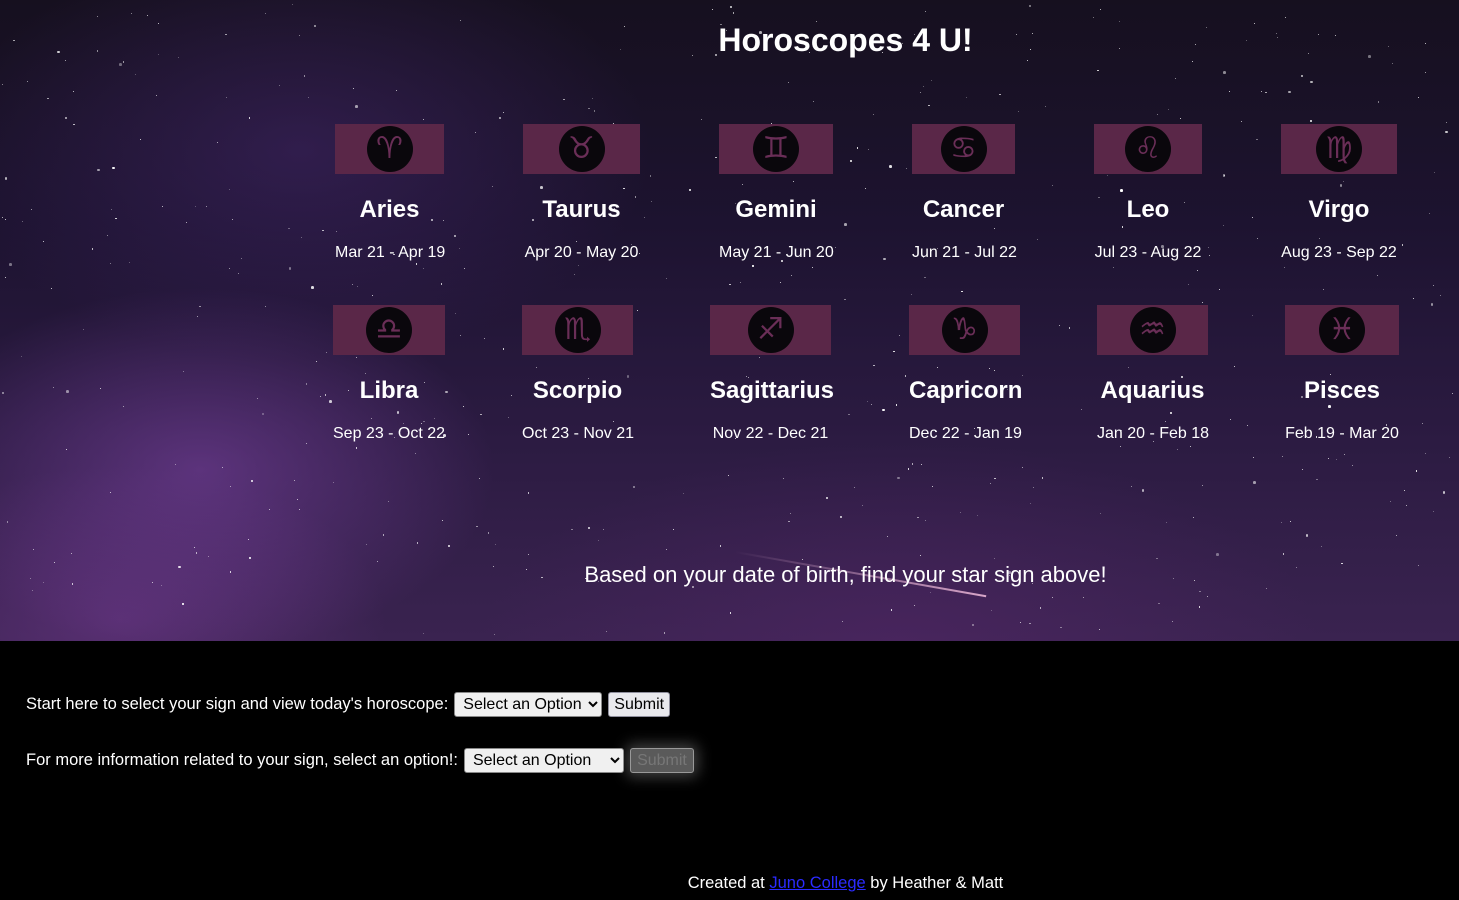 The width and height of the screenshot is (1459, 900). I want to click on footer-suffix: by Heather & Matt, so click(937, 883).